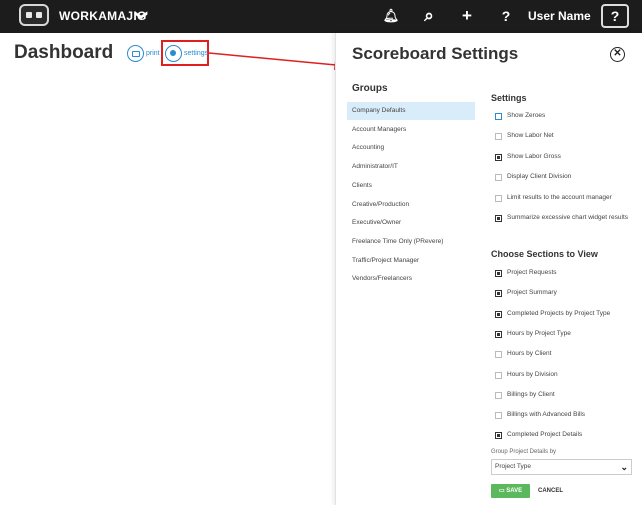 The height and width of the screenshot is (505, 642). Describe the element at coordinates (513, 466) in the screenshot. I see `group-details-value: Project Type` at that location.